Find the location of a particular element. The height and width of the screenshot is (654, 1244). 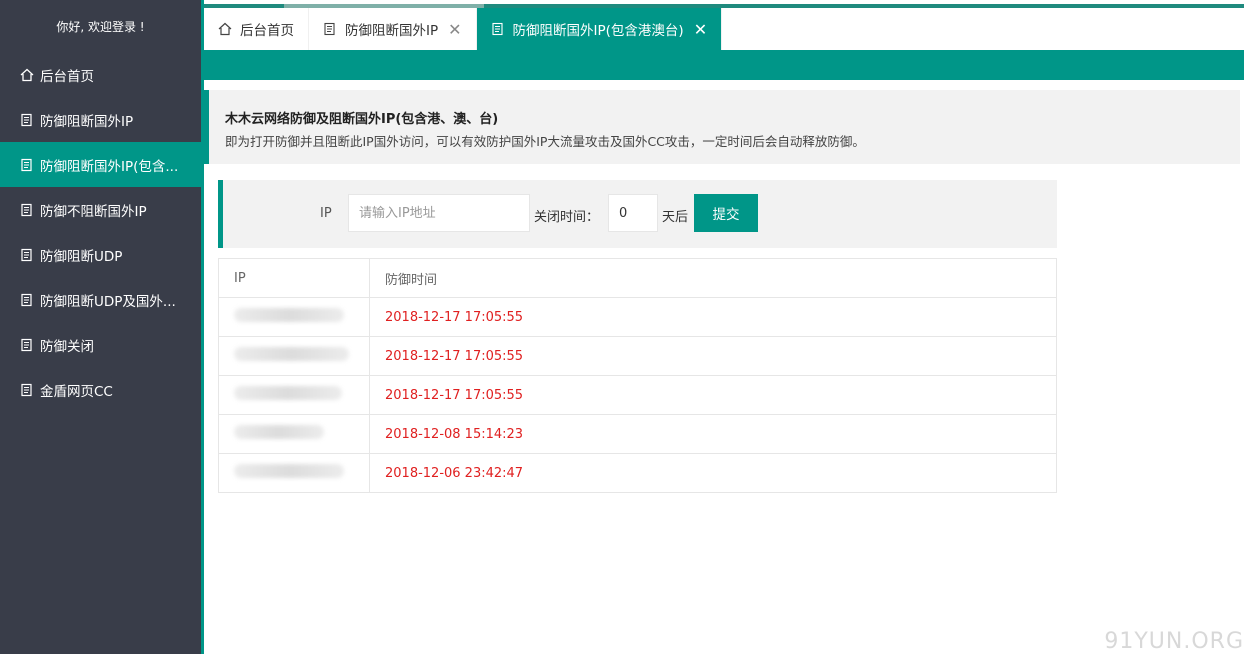

tab-block-foreign-ip-hmt: 防御阻断国外IP(包含港澳台) ✕ is located at coordinates (599, 29).